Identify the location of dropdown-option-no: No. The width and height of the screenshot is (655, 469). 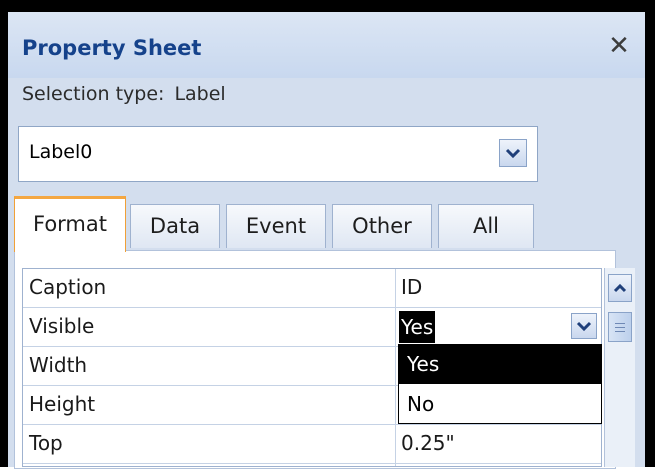
(500, 404).